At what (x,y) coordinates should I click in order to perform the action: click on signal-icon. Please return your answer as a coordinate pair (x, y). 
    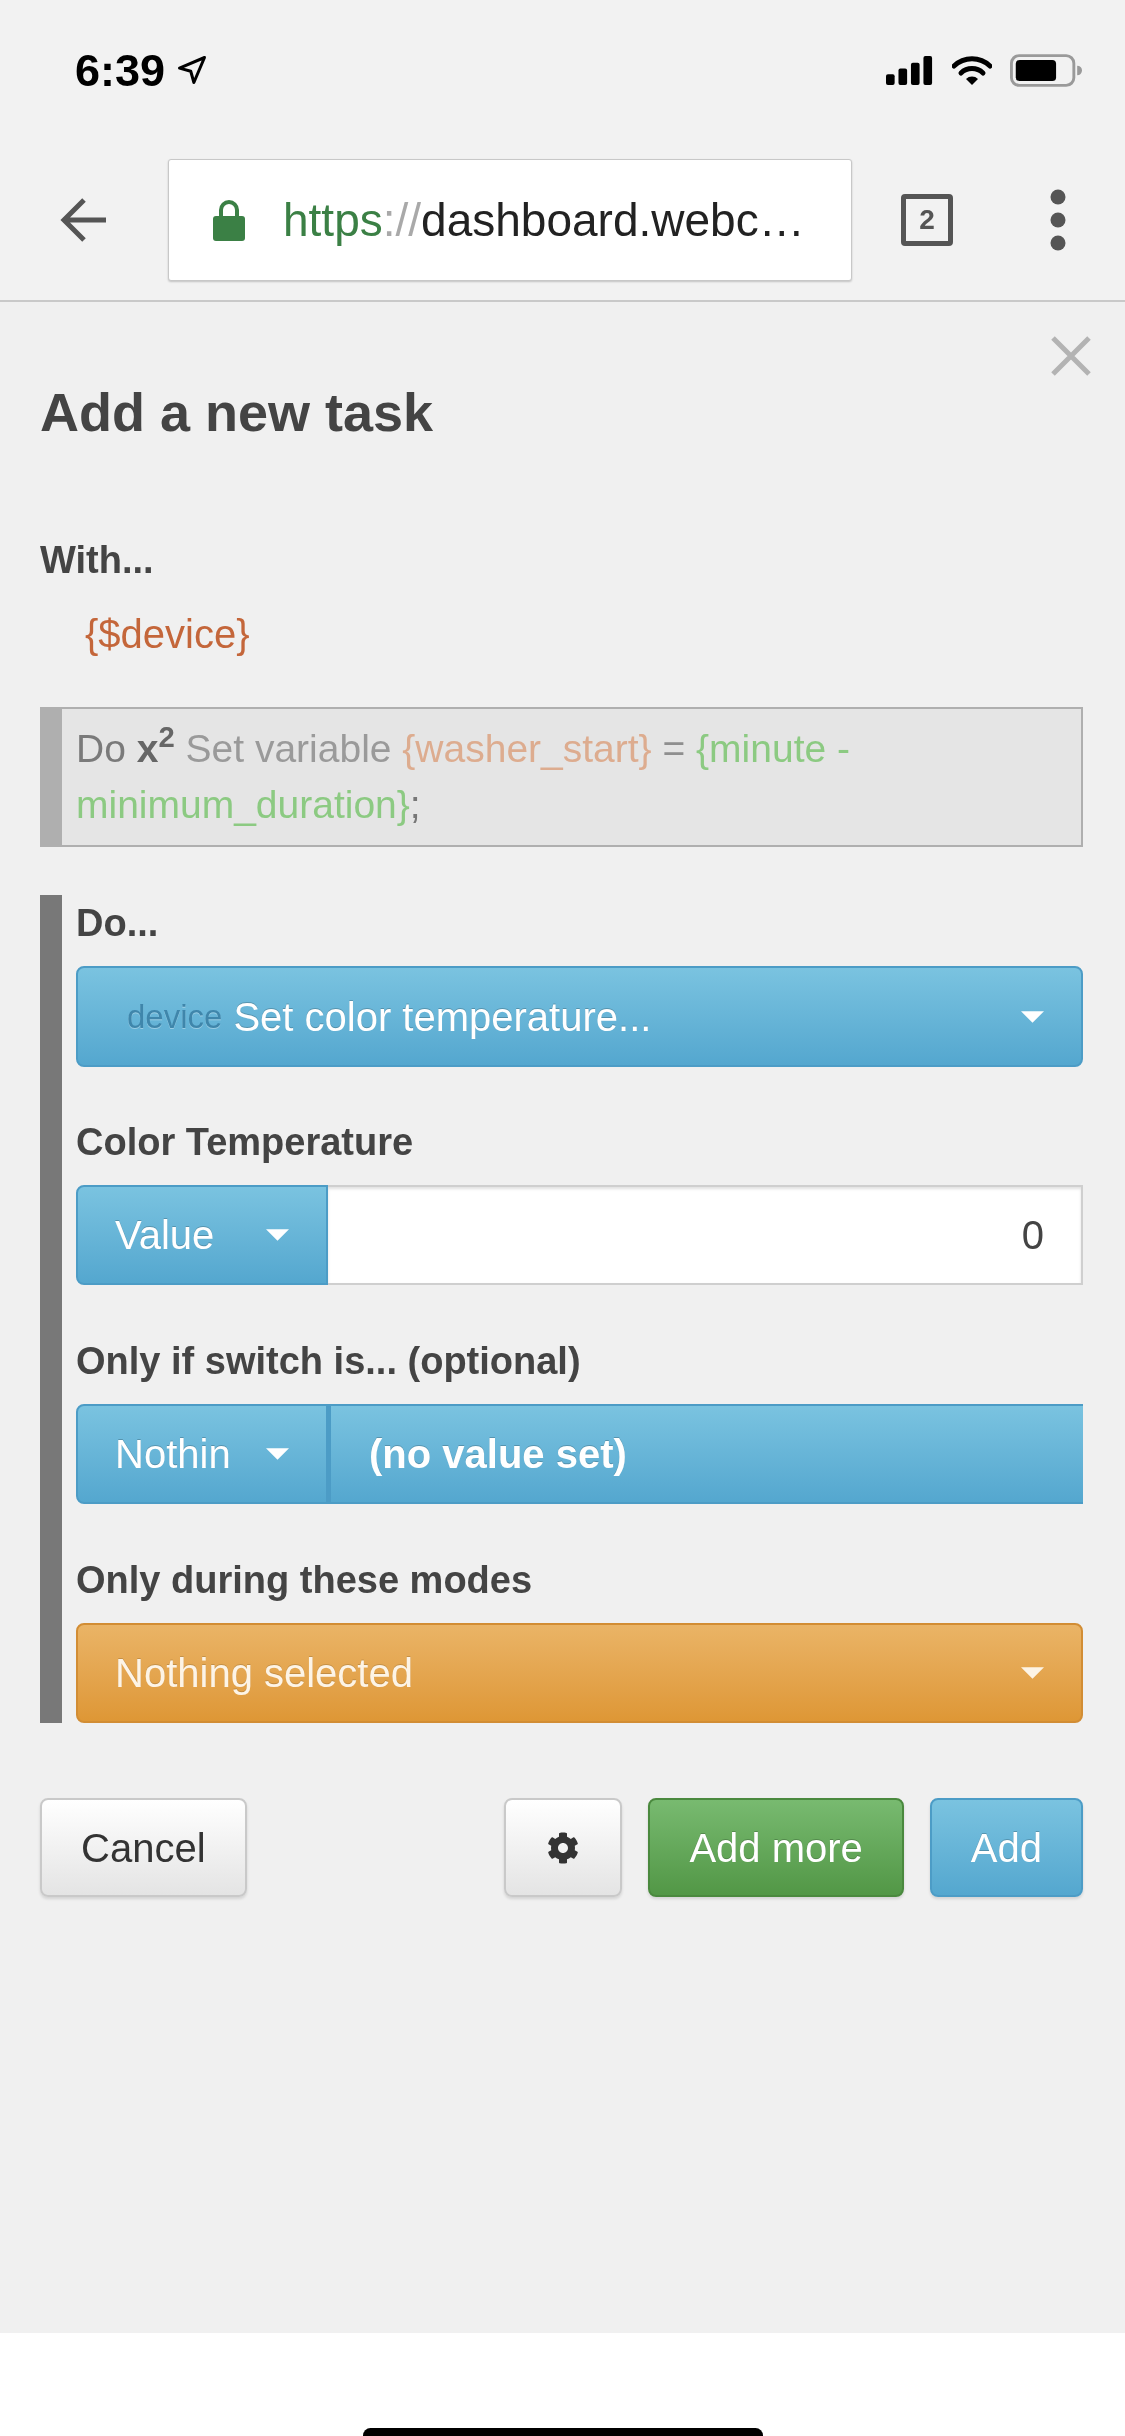
    Looking at the image, I should click on (910, 70).